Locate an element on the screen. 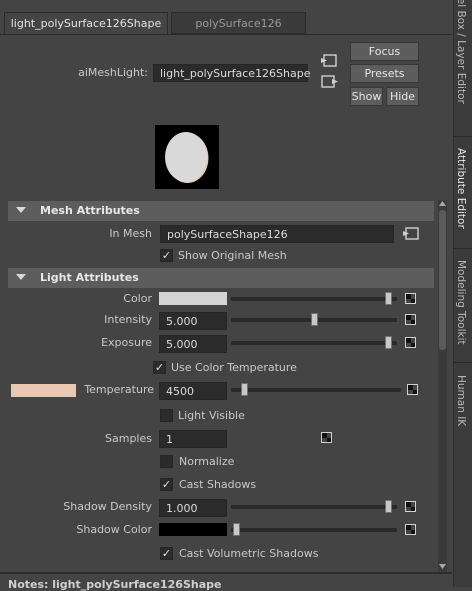 Image resolution: width=472 pixels, height=591 pixels. attribute-scrollbar is located at coordinates (442, 386).